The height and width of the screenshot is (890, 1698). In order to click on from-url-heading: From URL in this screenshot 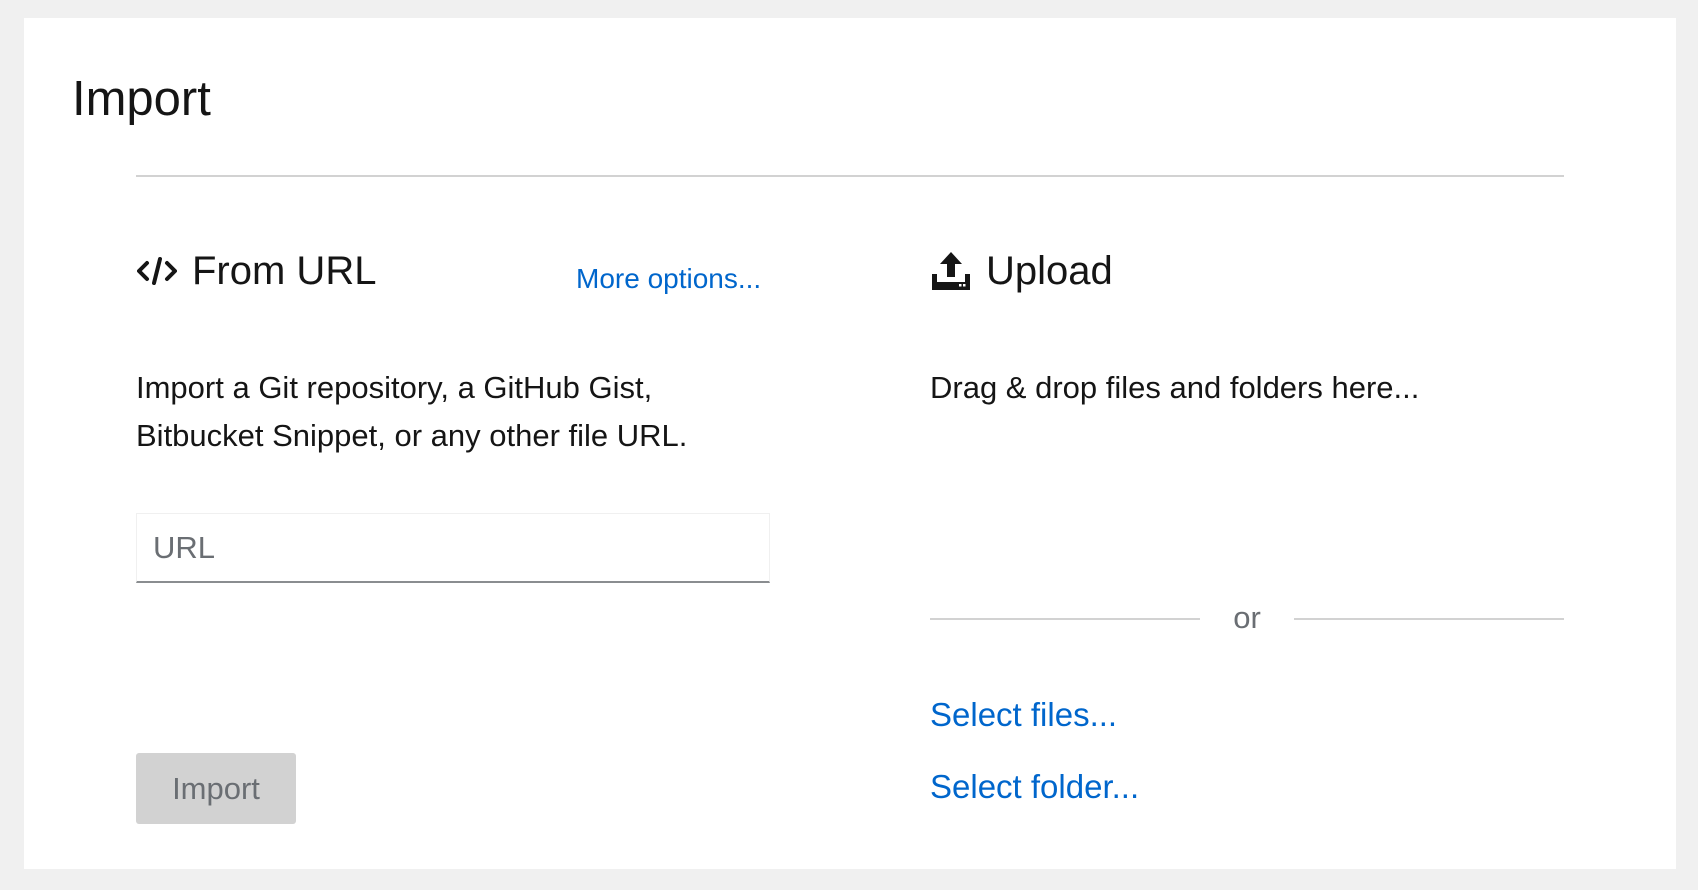, I will do `click(256, 271)`.